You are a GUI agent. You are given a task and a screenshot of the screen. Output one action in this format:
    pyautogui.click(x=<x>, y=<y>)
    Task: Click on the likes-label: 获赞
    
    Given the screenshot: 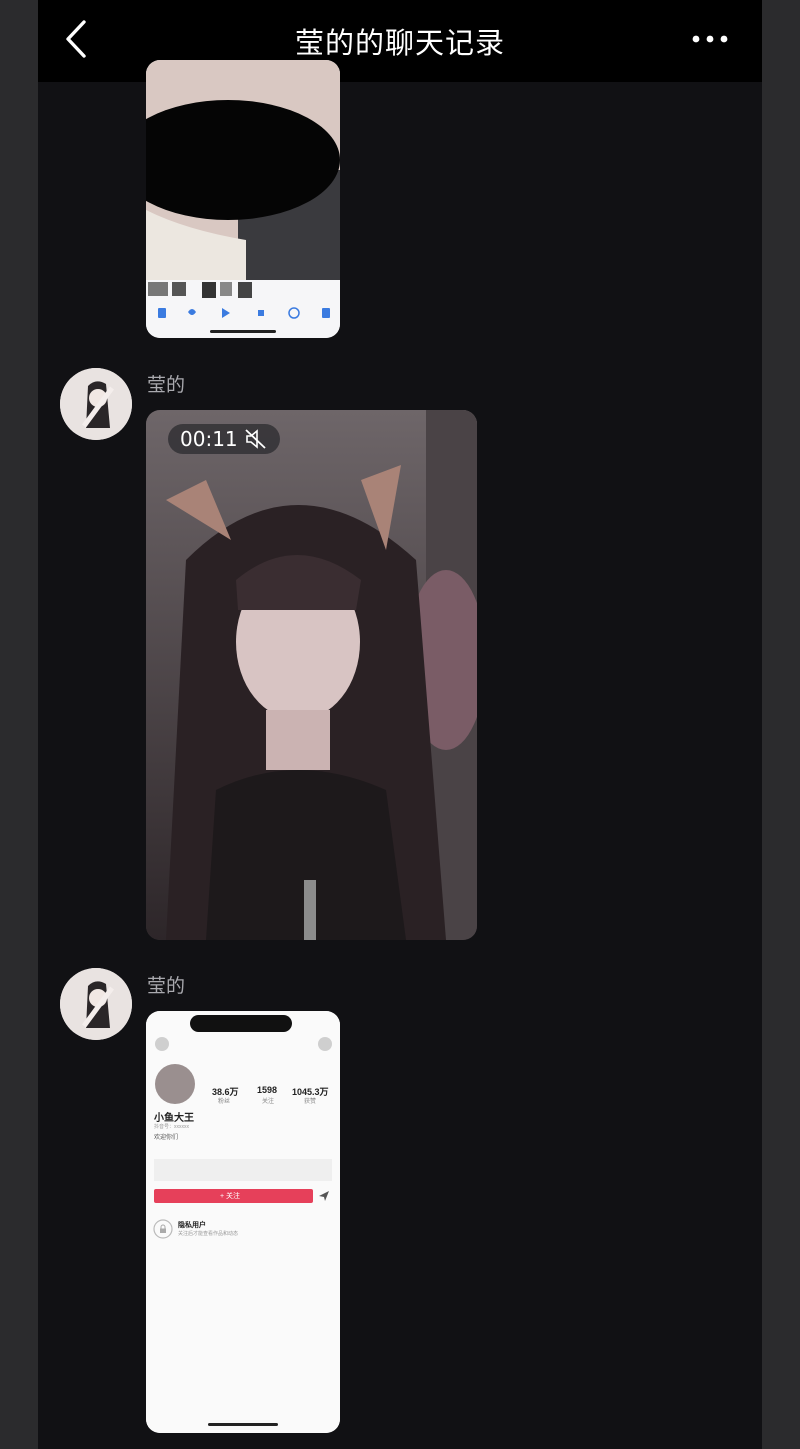 What is the action you would take?
    pyautogui.click(x=310, y=1102)
    